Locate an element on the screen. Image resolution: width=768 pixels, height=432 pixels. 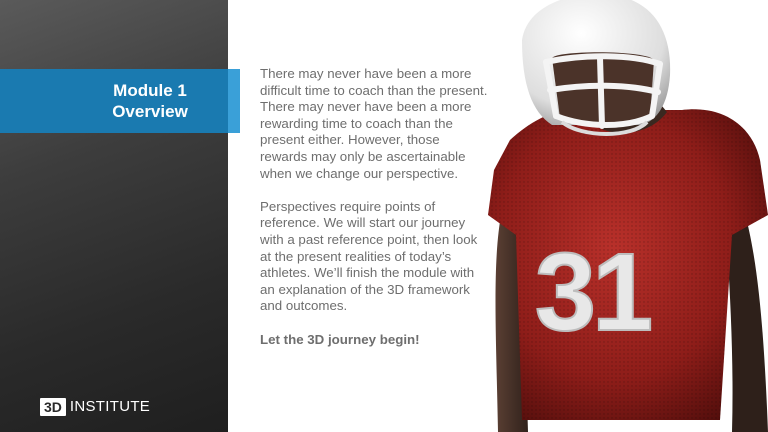
module-banner-accent is located at coordinates (234, 101).